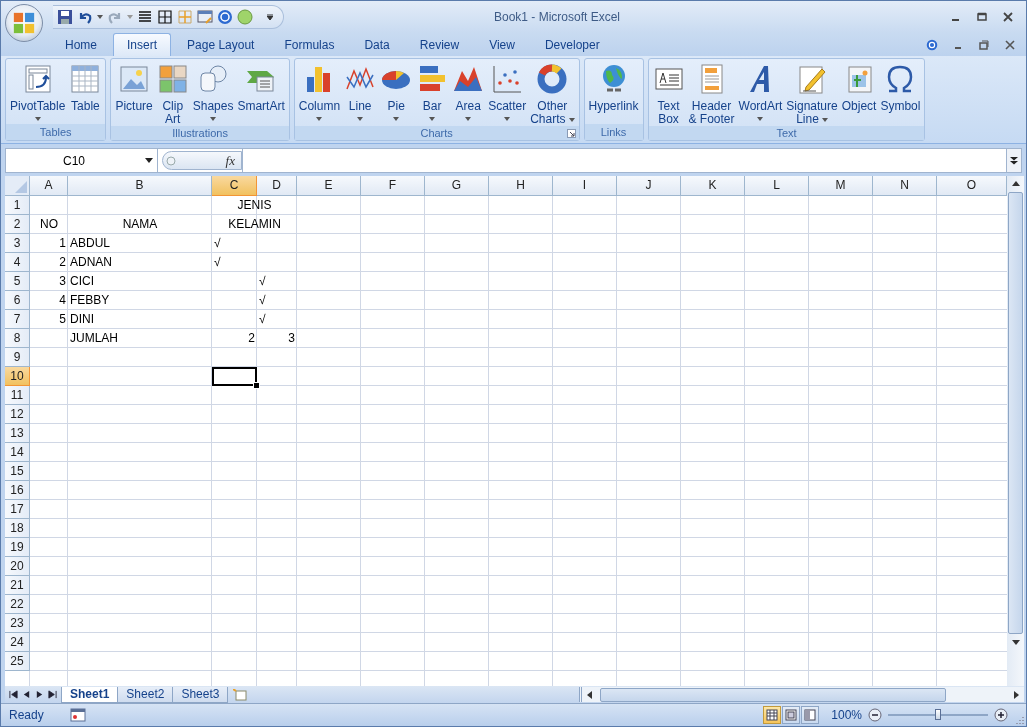  Describe the element at coordinates (49, 186) in the screenshot. I see `column-header: A` at that location.